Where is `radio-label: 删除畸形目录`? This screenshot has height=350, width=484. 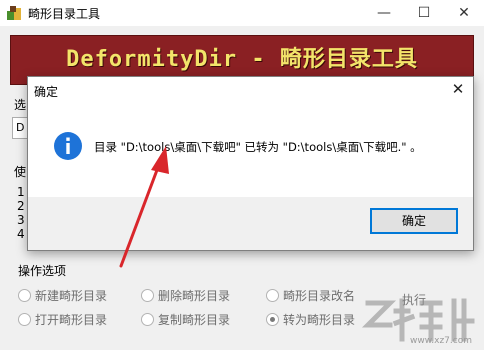 radio-label: 删除畸形目录 is located at coordinates (194, 296).